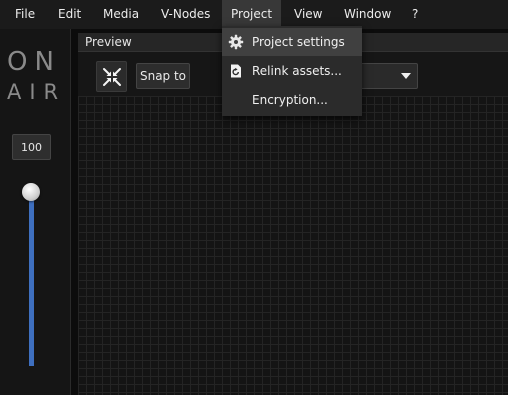  Describe the element at coordinates (25, 14) in the screenshot. I see `menu-file: File` at that location.